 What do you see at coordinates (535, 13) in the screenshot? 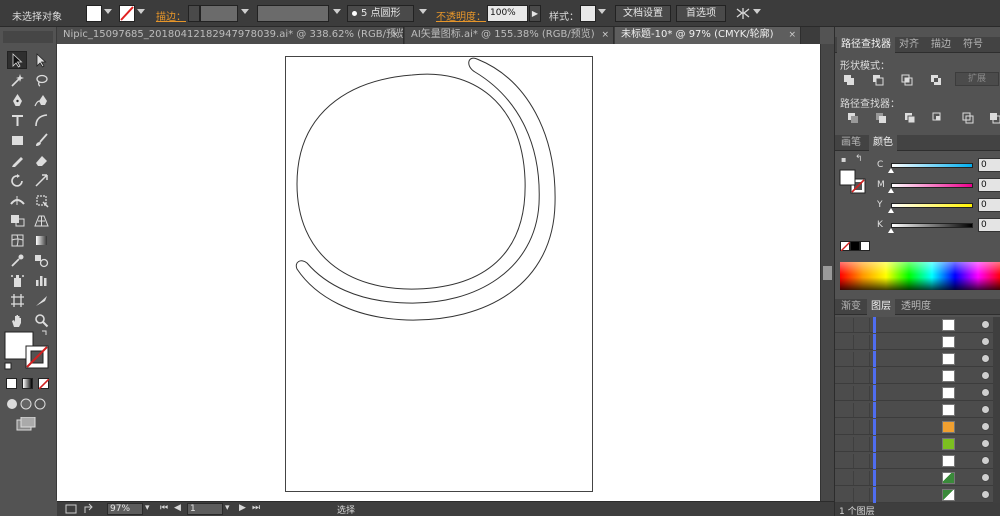
I see `opacity-dropdown: ▶` at bounding box center [535, 13].